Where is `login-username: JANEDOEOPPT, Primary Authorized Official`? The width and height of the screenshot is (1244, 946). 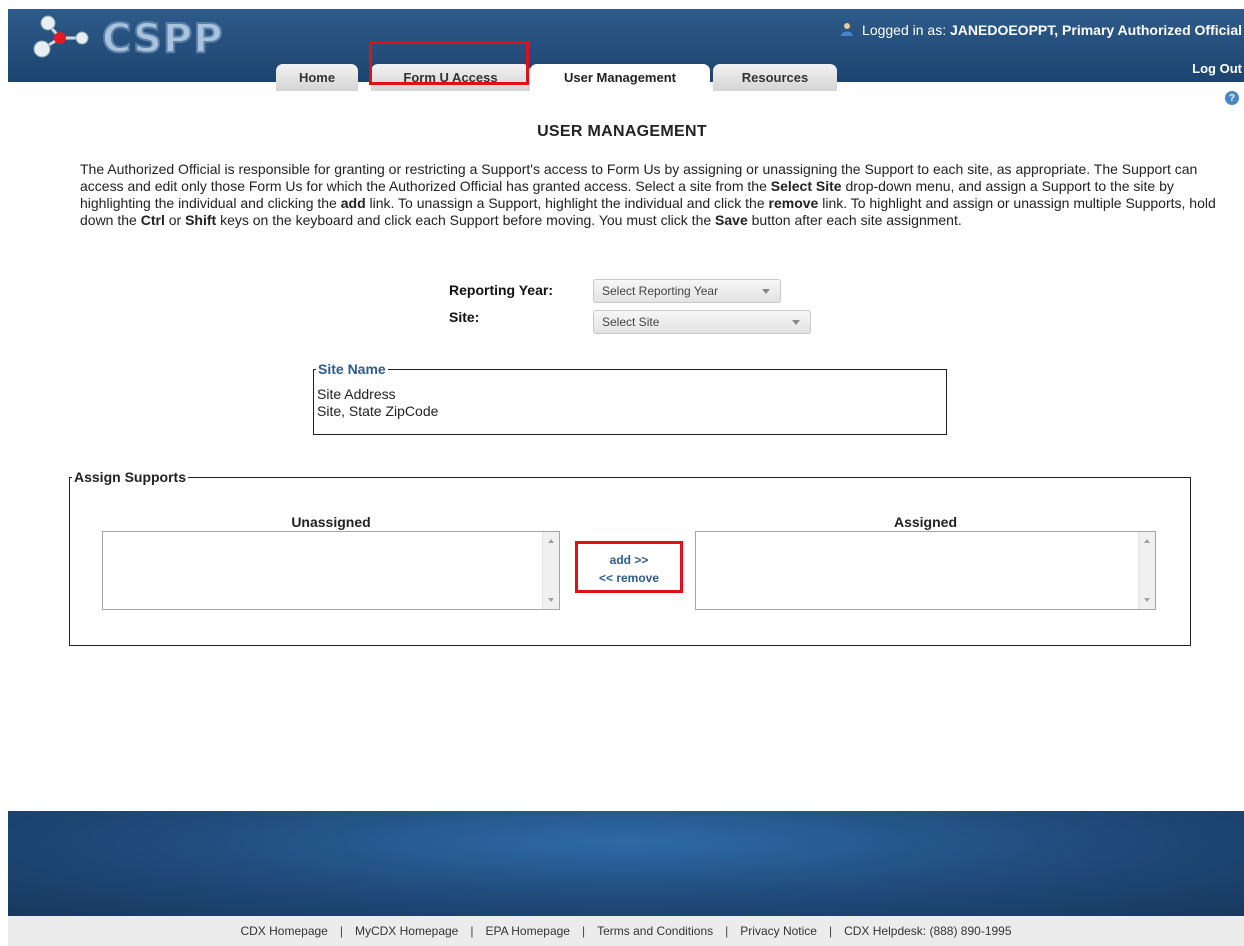 login-username: JANEDOEOPPT, Primary Authorized Official is located at coordinates (1096, 30).